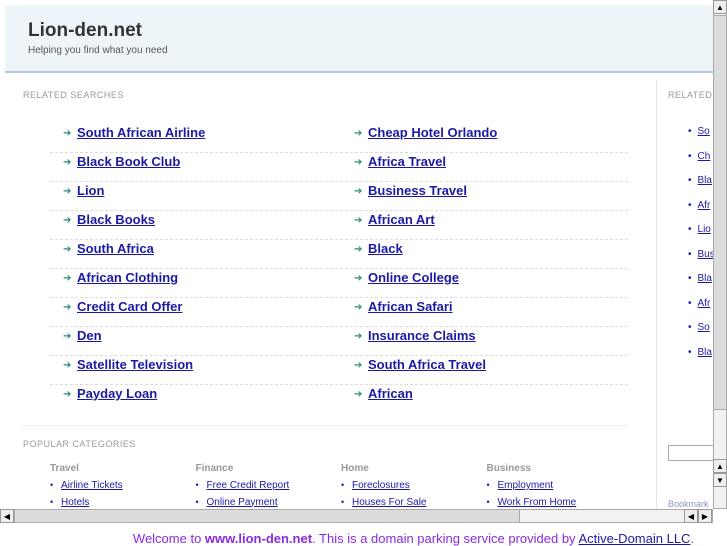 This screenshot has width=727, height=546. Describe the element at coordinates (526, 485) in the screenshot. I see `category-link: Employment` at that location.